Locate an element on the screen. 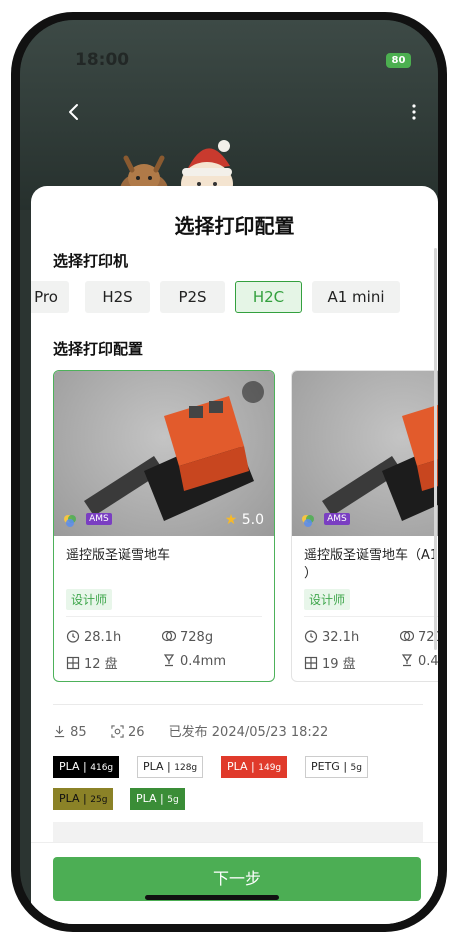 This screenshot has height=944, width=458. nozzle-size: 0.4 is located at coordinates (428, 661).